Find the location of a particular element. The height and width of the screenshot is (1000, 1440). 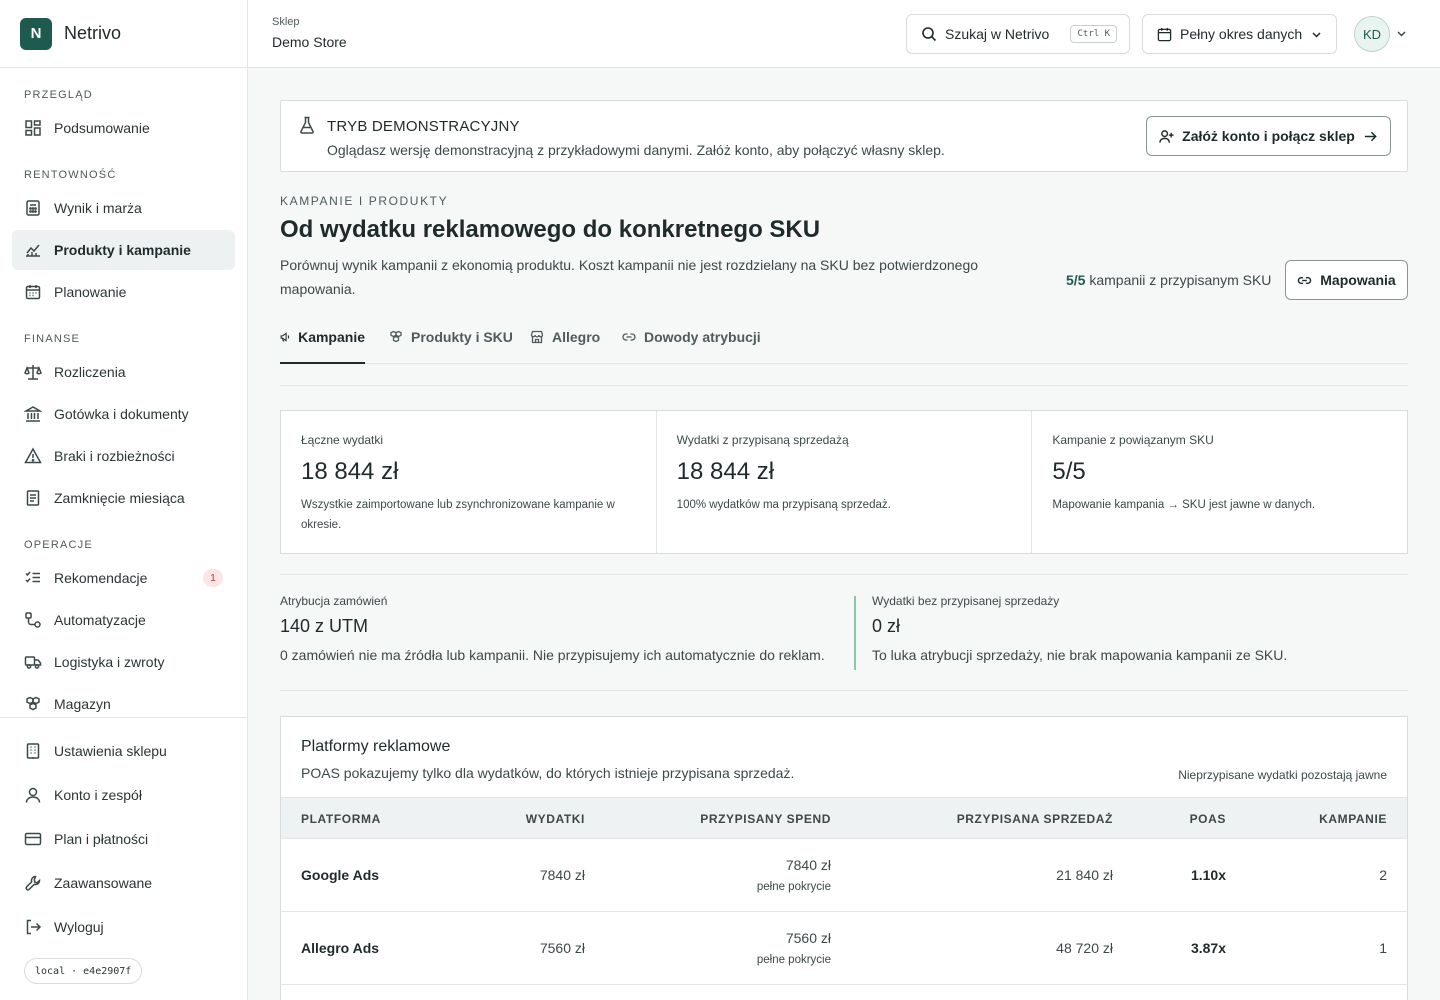

sidebar-item-label: Rozliczenia is located at coordinates (90, 372).